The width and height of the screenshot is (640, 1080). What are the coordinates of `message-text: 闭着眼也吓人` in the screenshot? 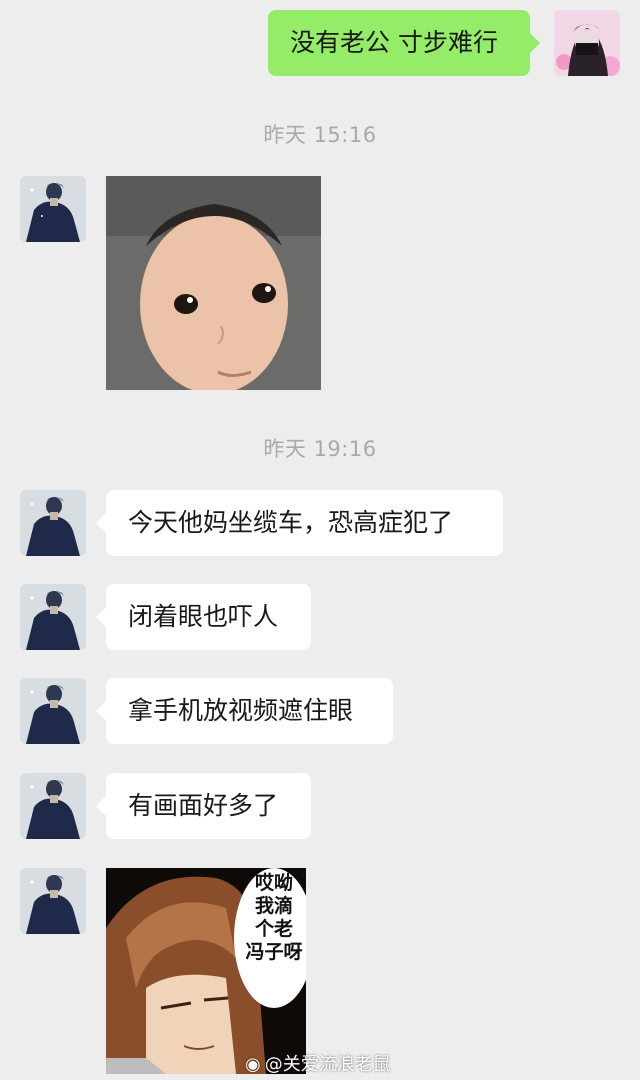 It's located at (203, 616).